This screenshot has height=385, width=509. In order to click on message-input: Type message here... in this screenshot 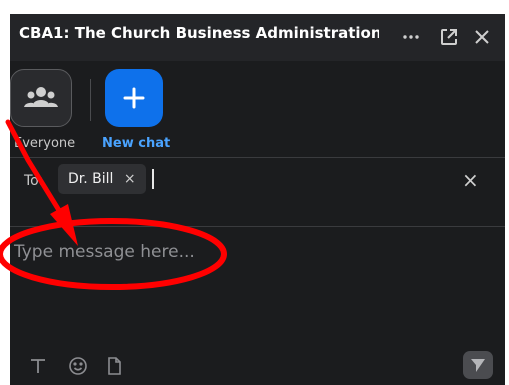, I will do `click(104, 252)`.